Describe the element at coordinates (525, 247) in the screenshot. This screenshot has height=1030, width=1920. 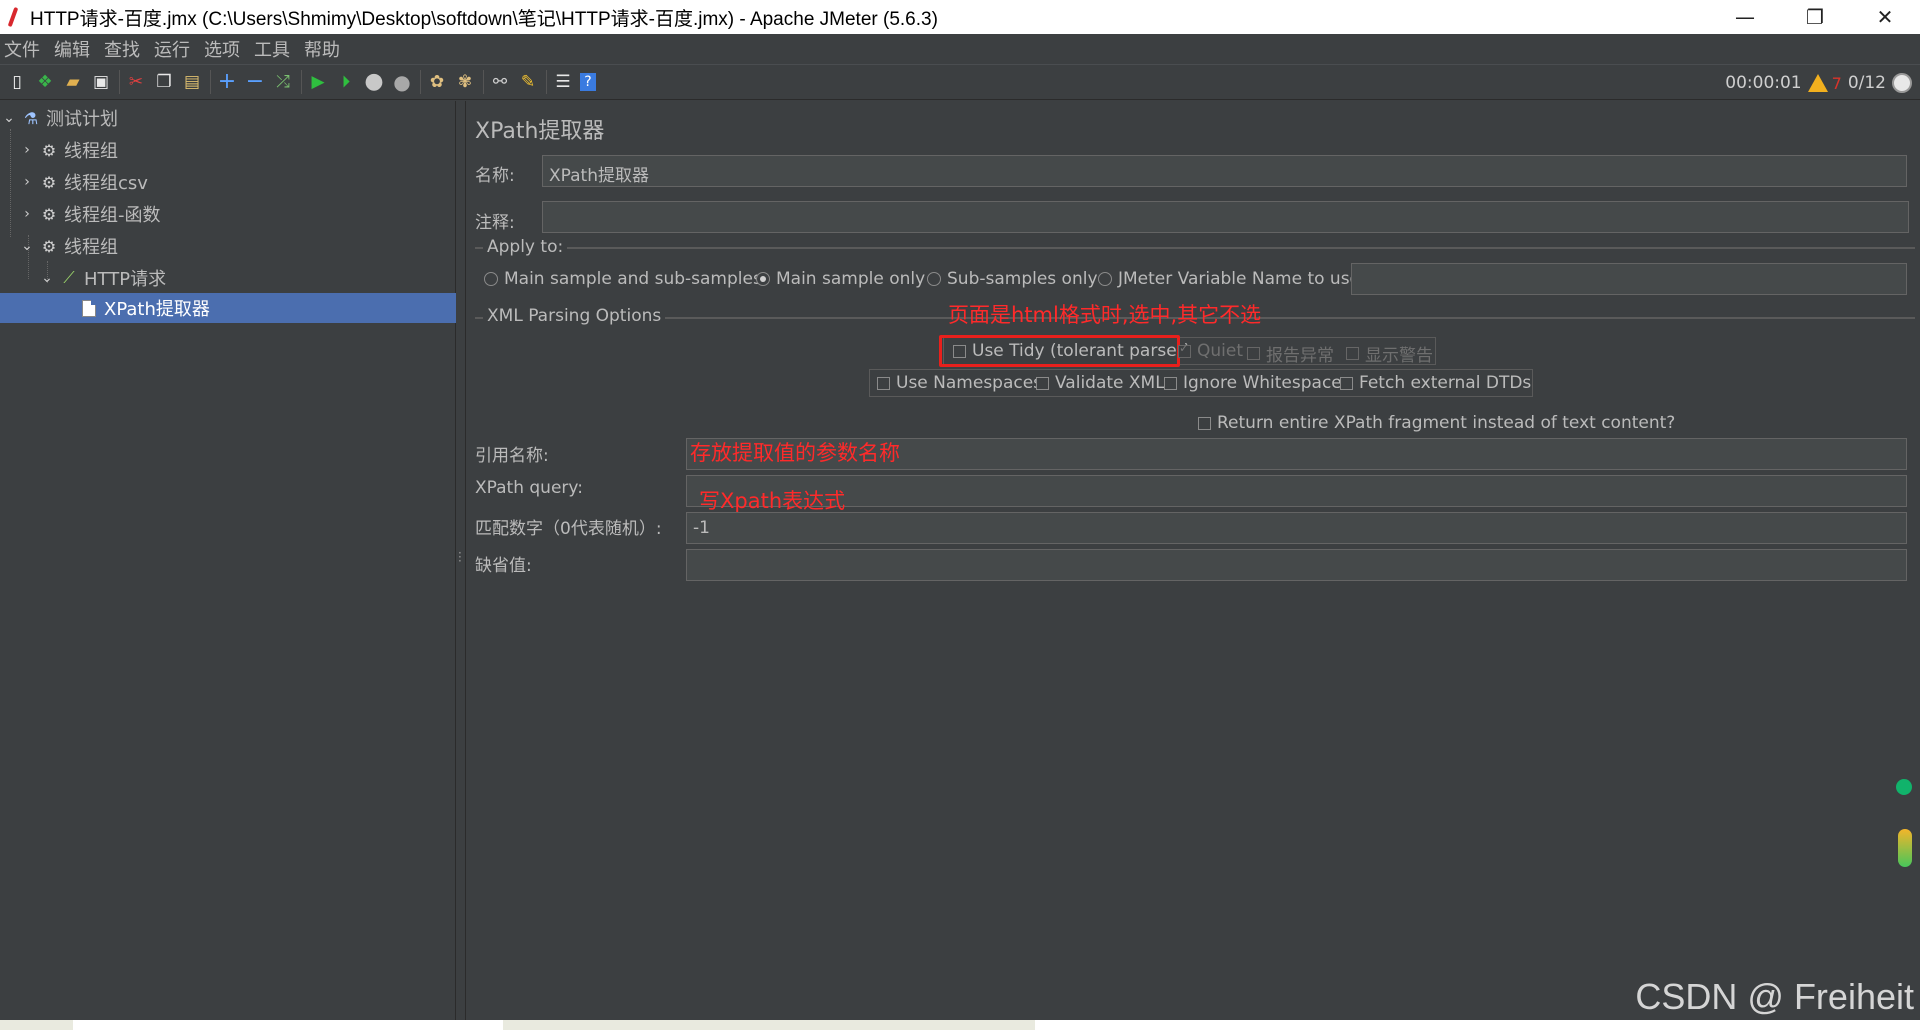
I see `apply-to-label: Apply to:` at that location.